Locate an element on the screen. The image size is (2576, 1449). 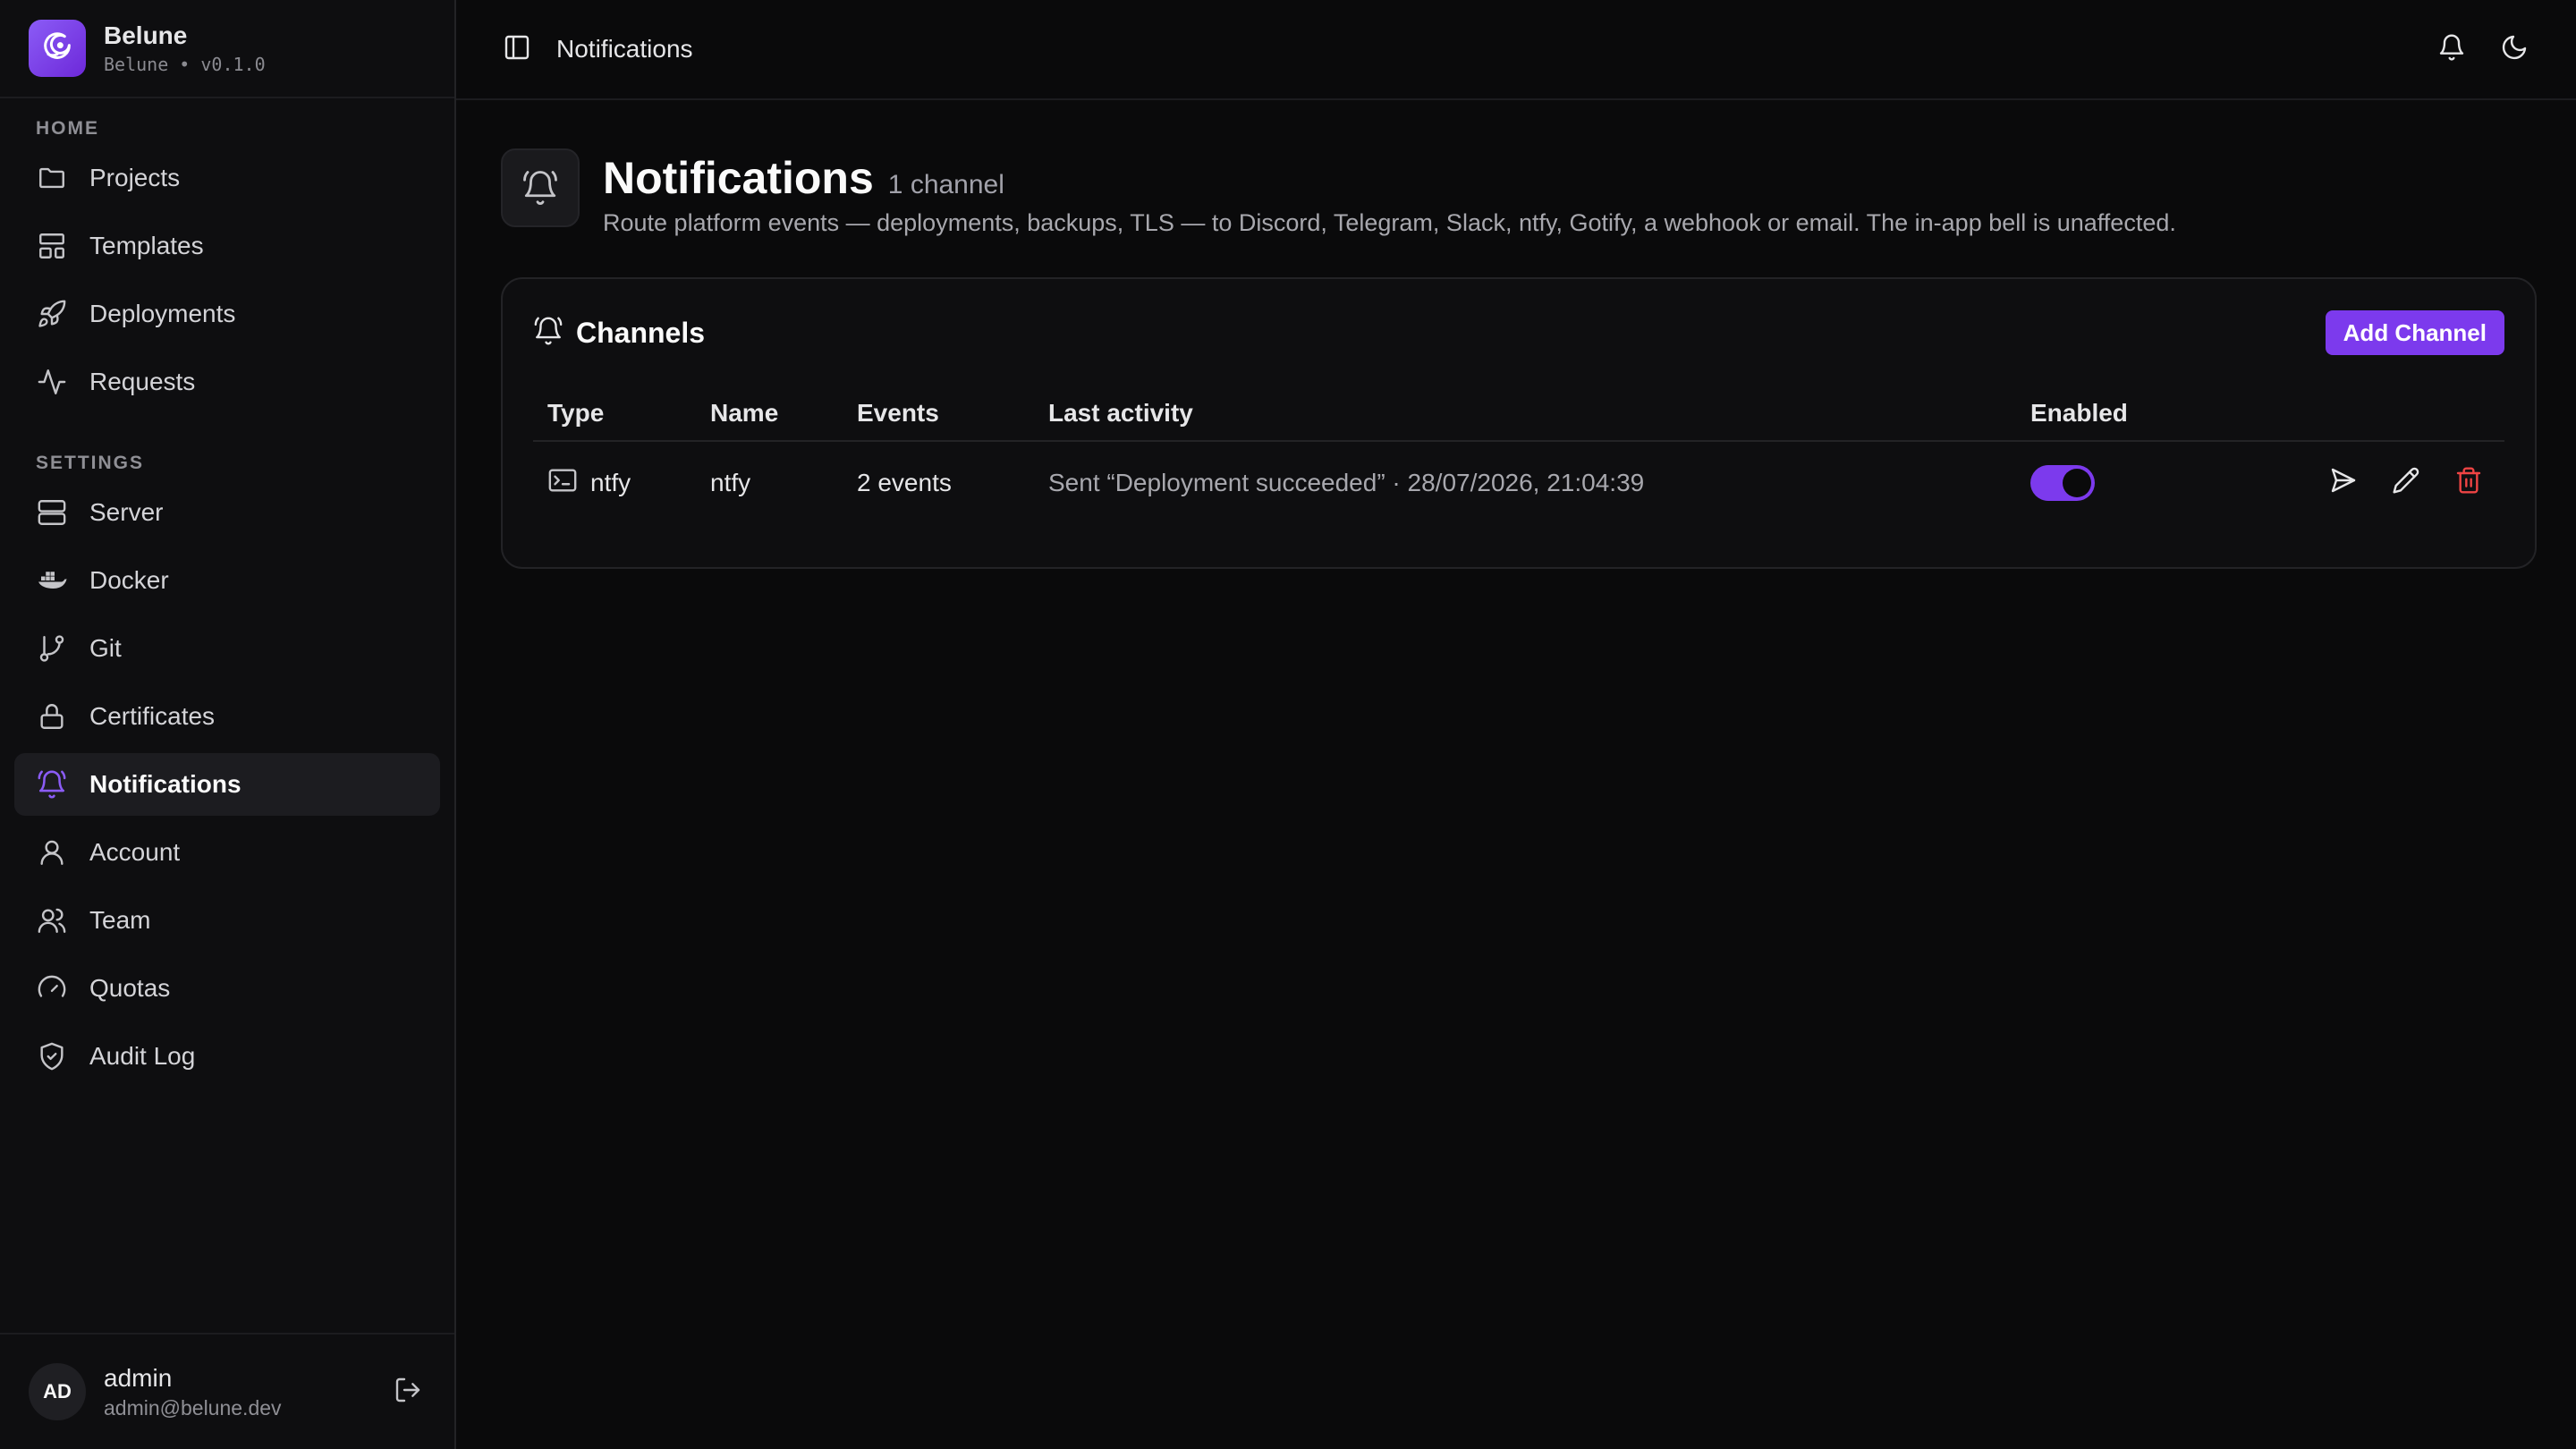
logout-icon is located at coordinates (408, 1392).